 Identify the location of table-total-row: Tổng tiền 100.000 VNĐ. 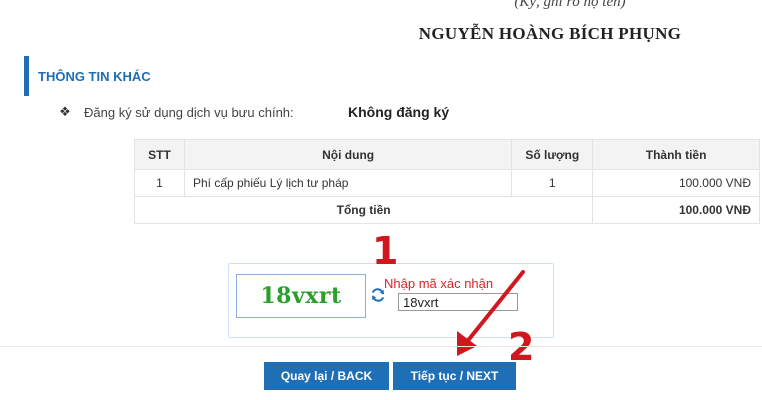
(446, 210).